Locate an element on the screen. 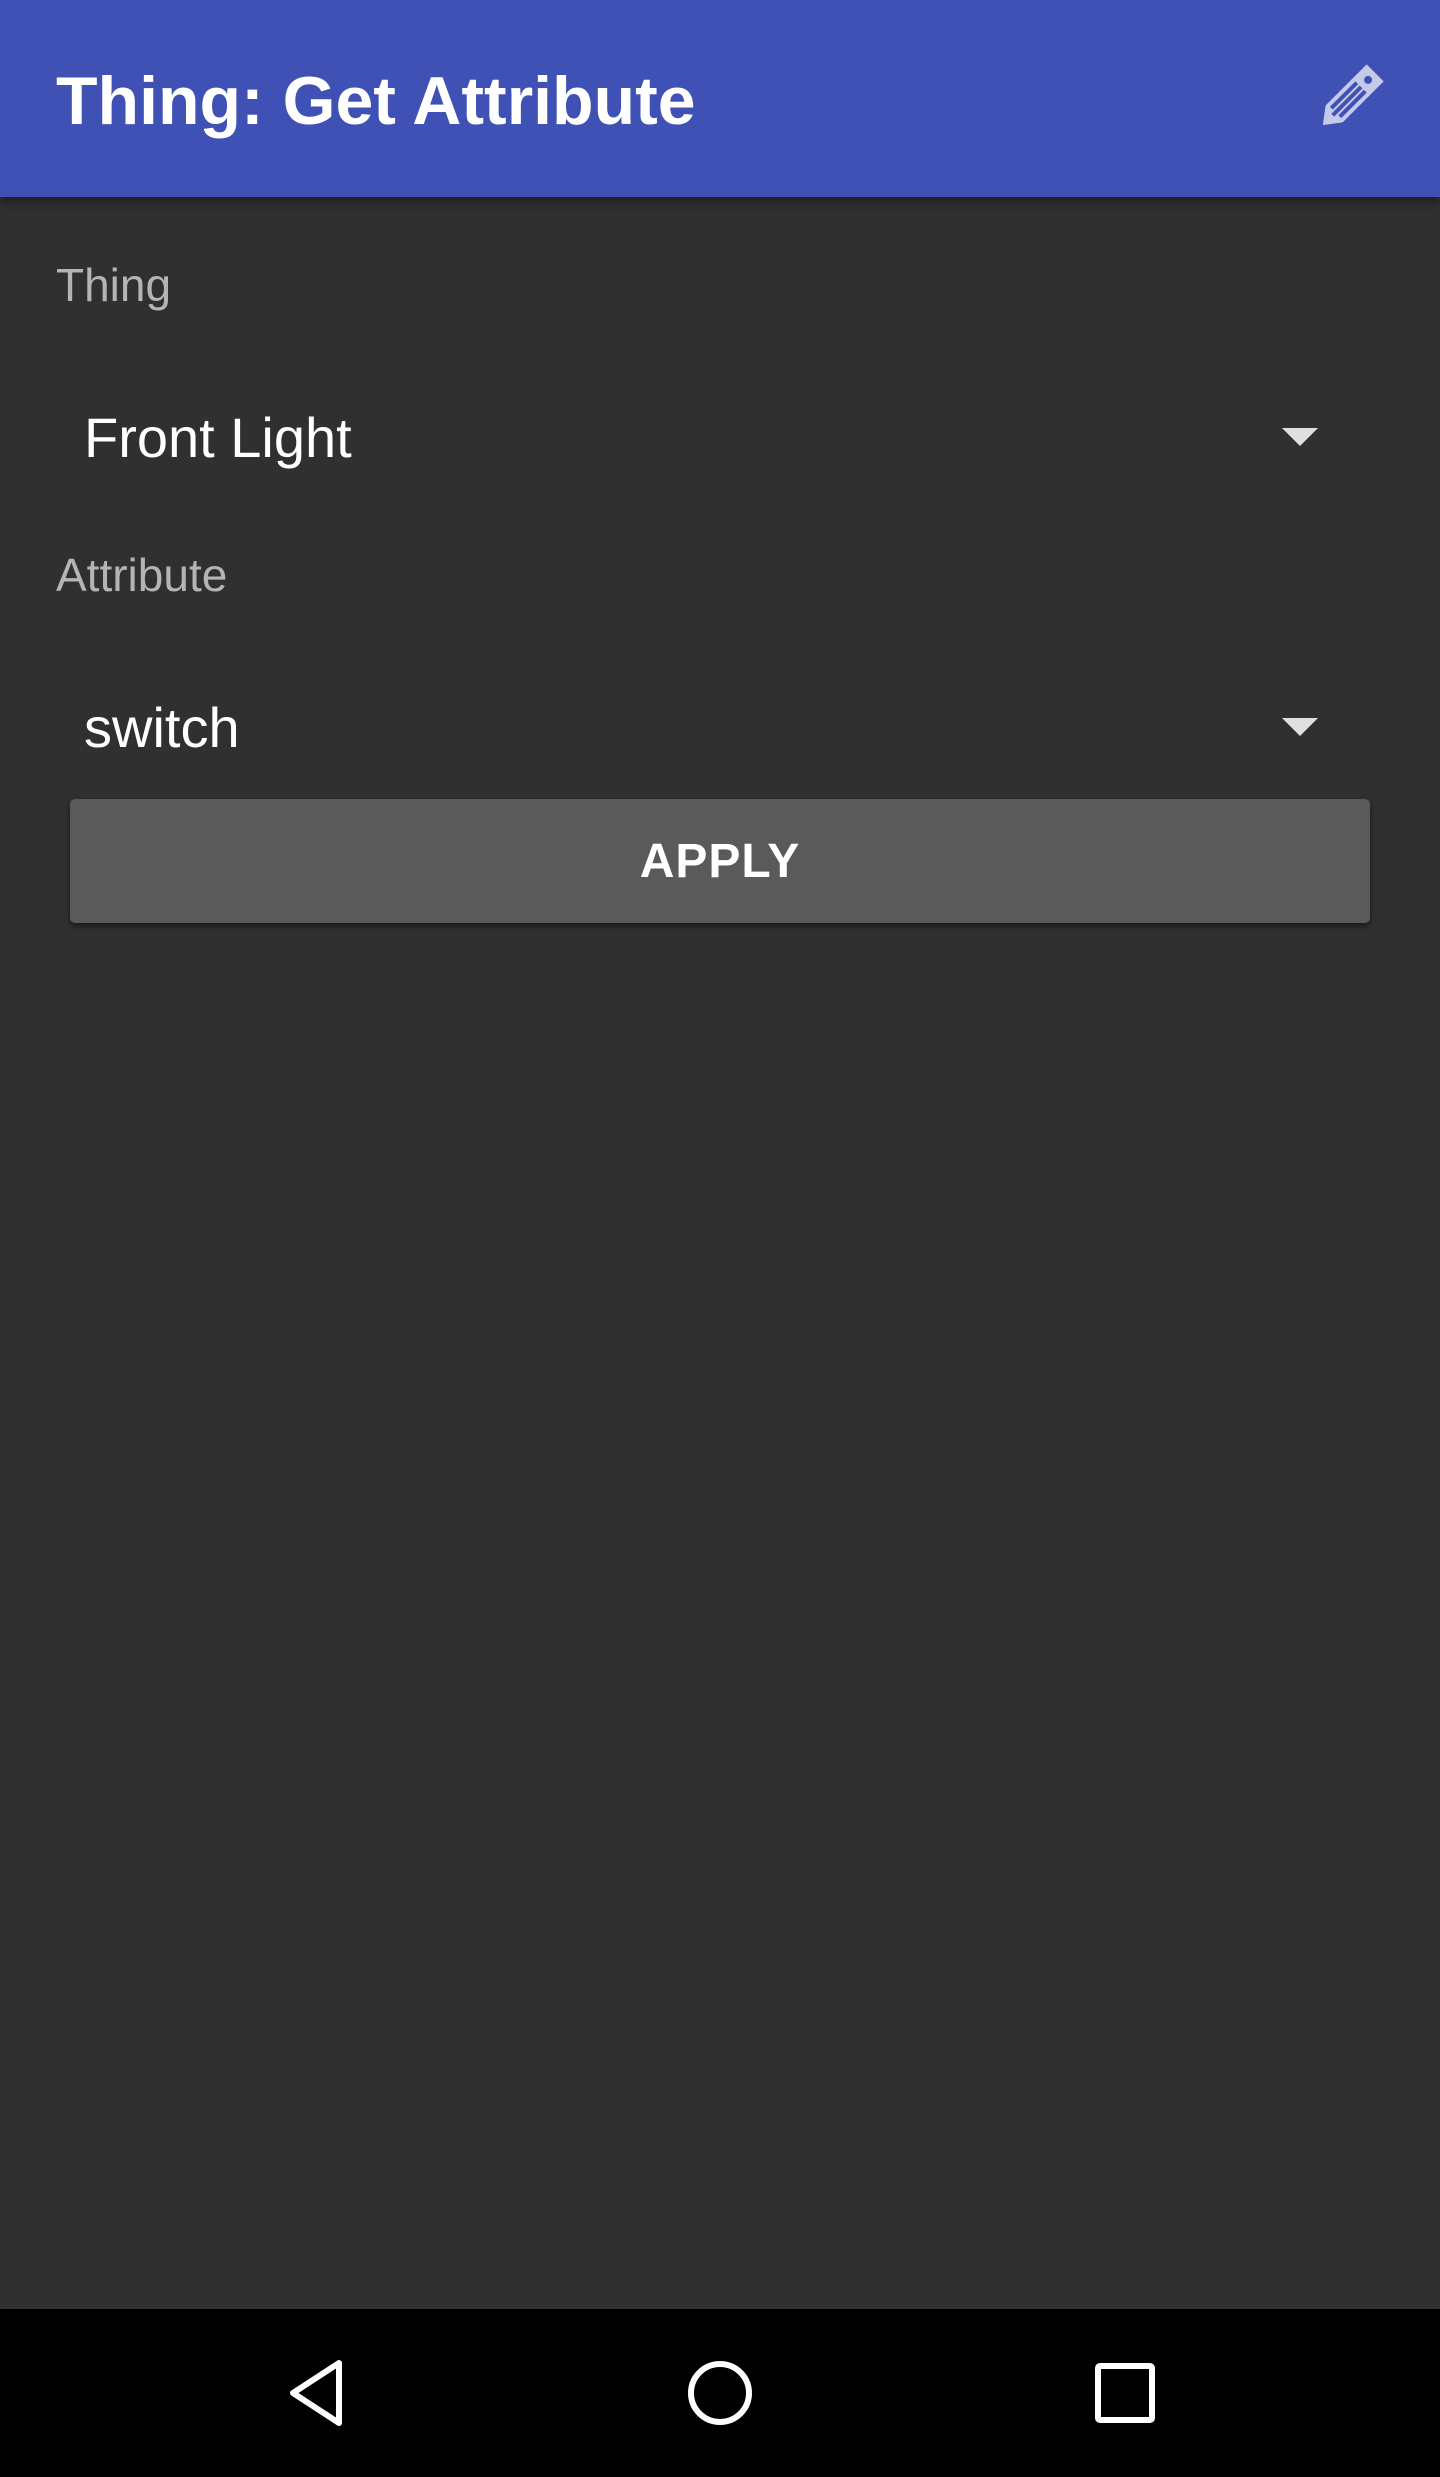  attribute-label: Attribute is located at coordinates (142, 575).